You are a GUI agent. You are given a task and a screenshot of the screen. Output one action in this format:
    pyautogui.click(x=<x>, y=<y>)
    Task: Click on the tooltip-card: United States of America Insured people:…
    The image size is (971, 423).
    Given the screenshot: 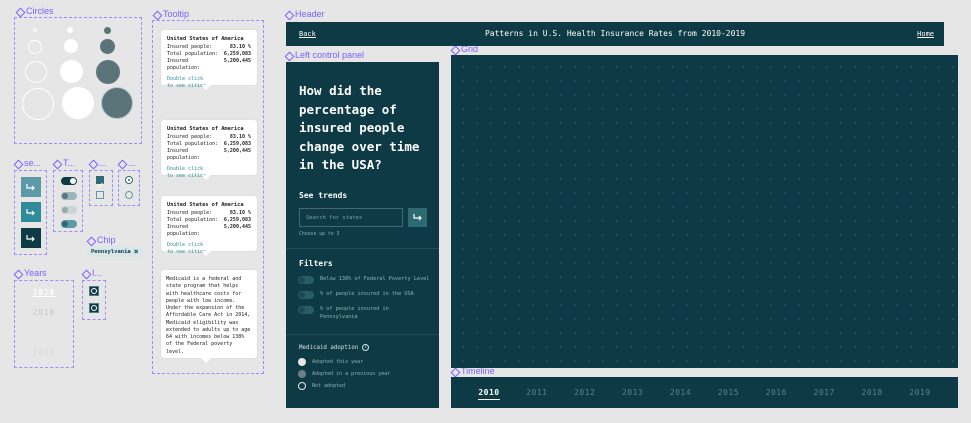 What is the action you would take?
    pyautogui.click(x=209, y=60)
    